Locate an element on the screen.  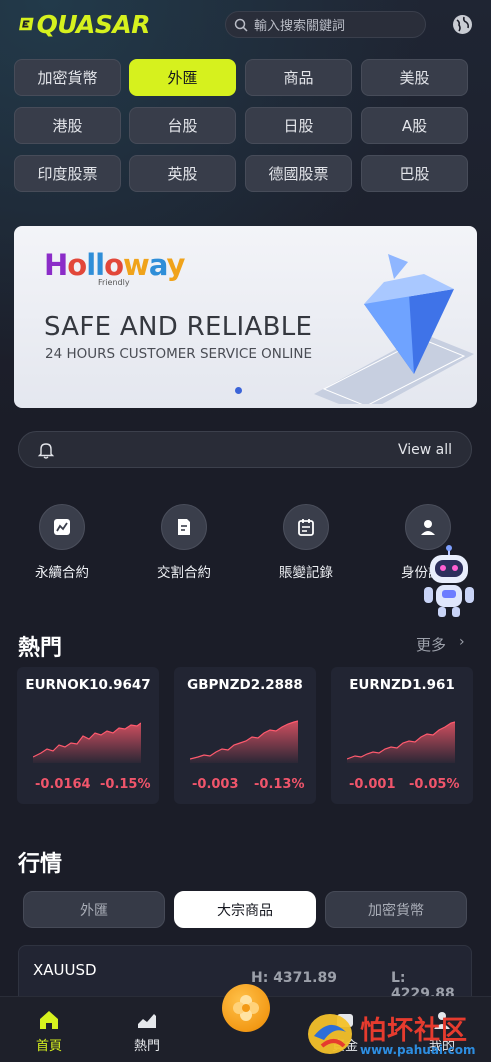
search-icon is located at coordinates (241, 25).